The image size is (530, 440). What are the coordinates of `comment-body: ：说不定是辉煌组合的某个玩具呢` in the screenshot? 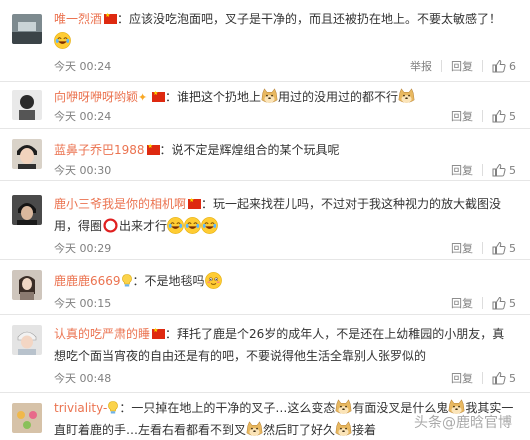 It's located at (249, 150).